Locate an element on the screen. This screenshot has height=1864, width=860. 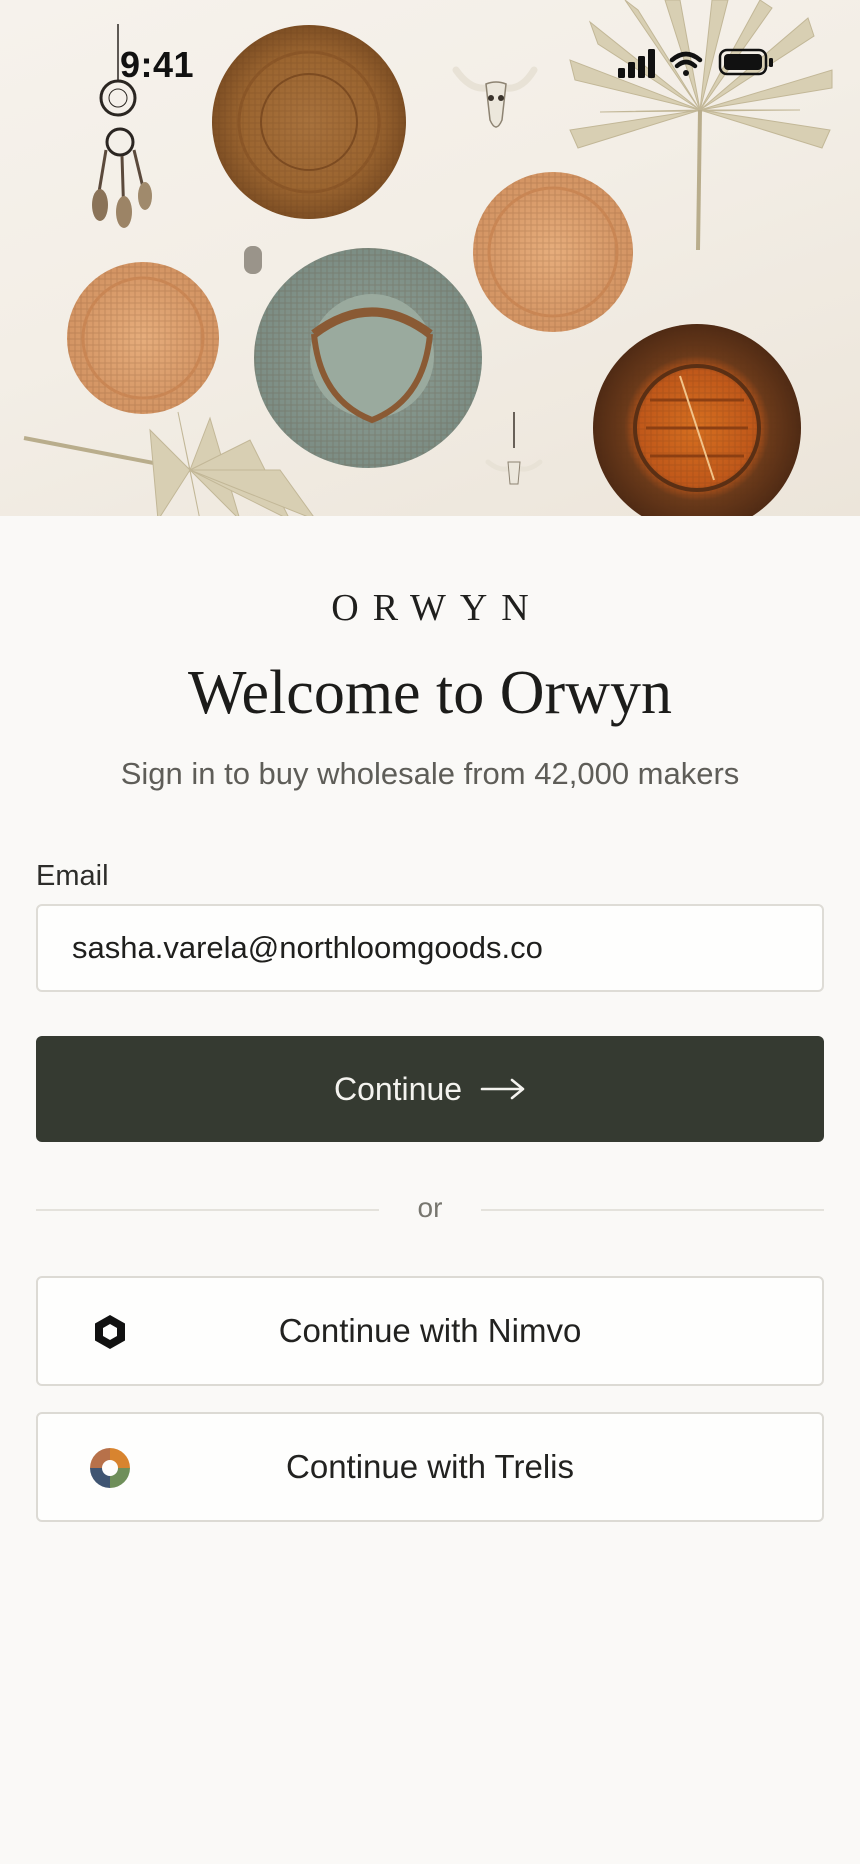
continue-with-nimvo-button: Continue with Nimvo is located at coordinates (430, 1331).